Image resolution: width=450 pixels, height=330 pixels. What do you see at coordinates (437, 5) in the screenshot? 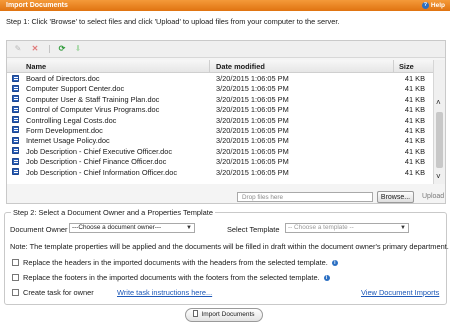
I see `help-label: Help` at bounding box center [437, 5].